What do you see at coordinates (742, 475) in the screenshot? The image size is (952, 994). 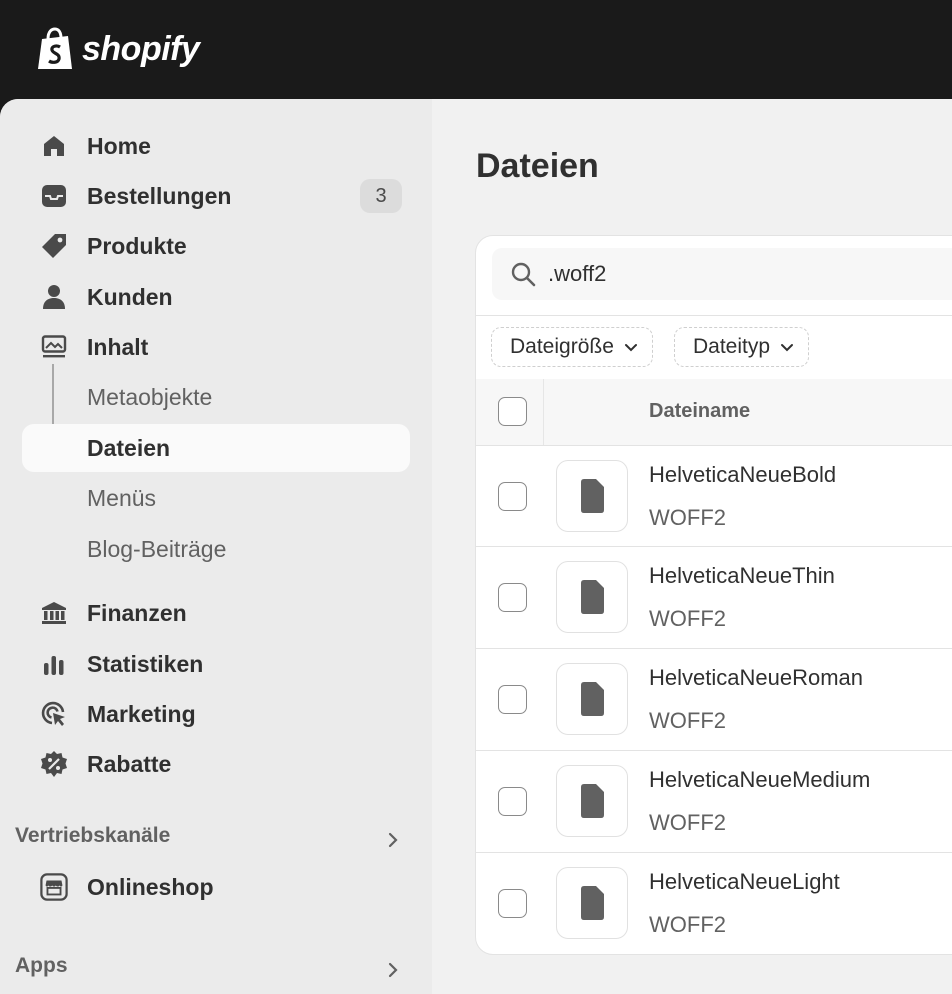 I see `file-name: HelveticaNeueBold` at bounding box center [742, 475].